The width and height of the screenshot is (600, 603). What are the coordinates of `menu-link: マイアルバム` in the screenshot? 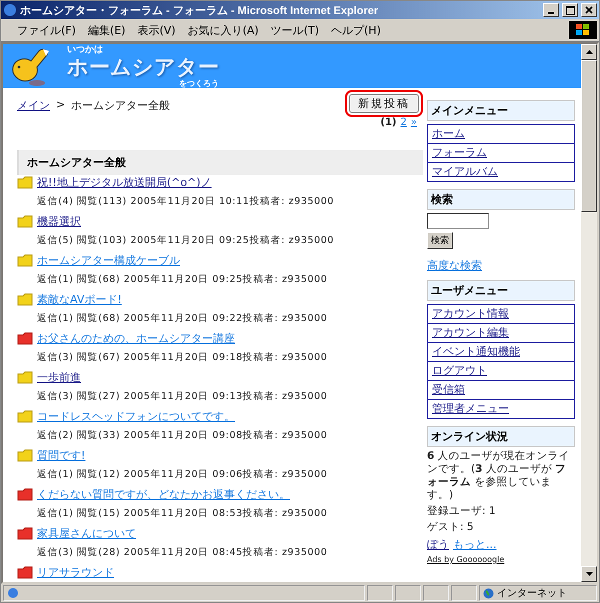 It's located at (501, 171).